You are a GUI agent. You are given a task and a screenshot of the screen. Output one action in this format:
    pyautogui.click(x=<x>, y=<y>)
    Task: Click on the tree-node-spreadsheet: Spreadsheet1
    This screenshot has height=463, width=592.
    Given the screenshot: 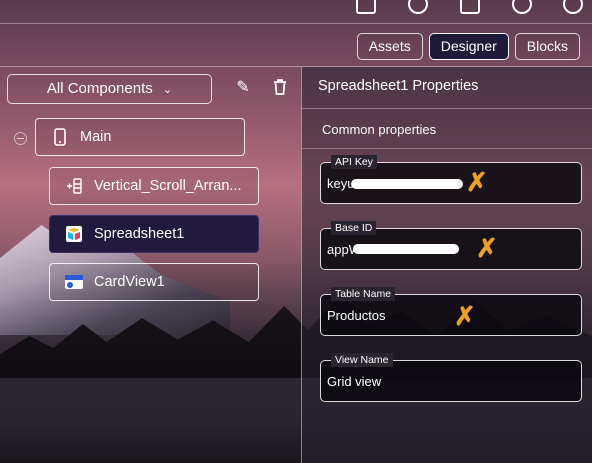 What is the action you would take?
    pyautogui.click(x=154, y=234)
    